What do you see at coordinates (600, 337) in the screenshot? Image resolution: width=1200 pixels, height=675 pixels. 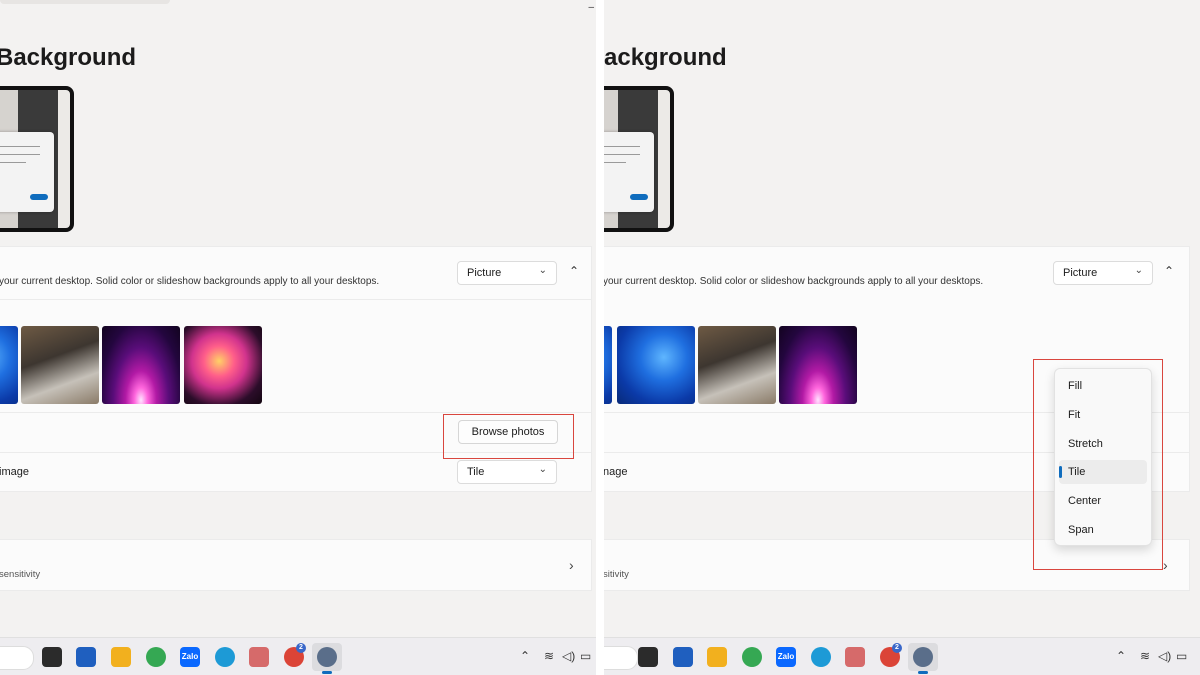 I see `image-divider` at bounding box center [600, 337].